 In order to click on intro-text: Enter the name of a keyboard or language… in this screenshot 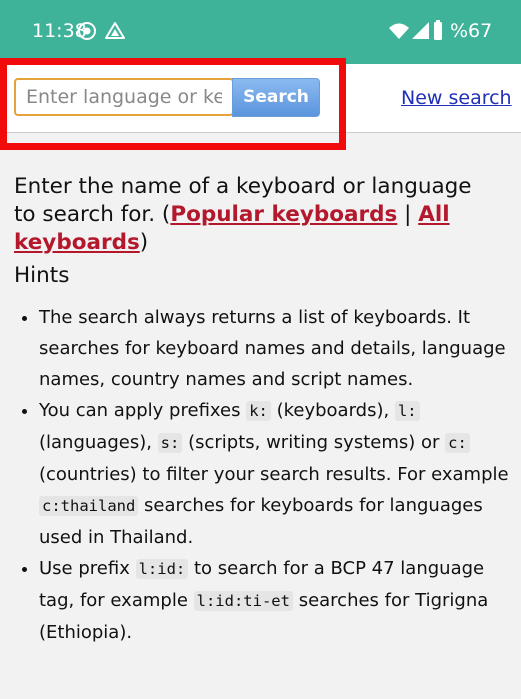, I will do `click(249, 215)`.